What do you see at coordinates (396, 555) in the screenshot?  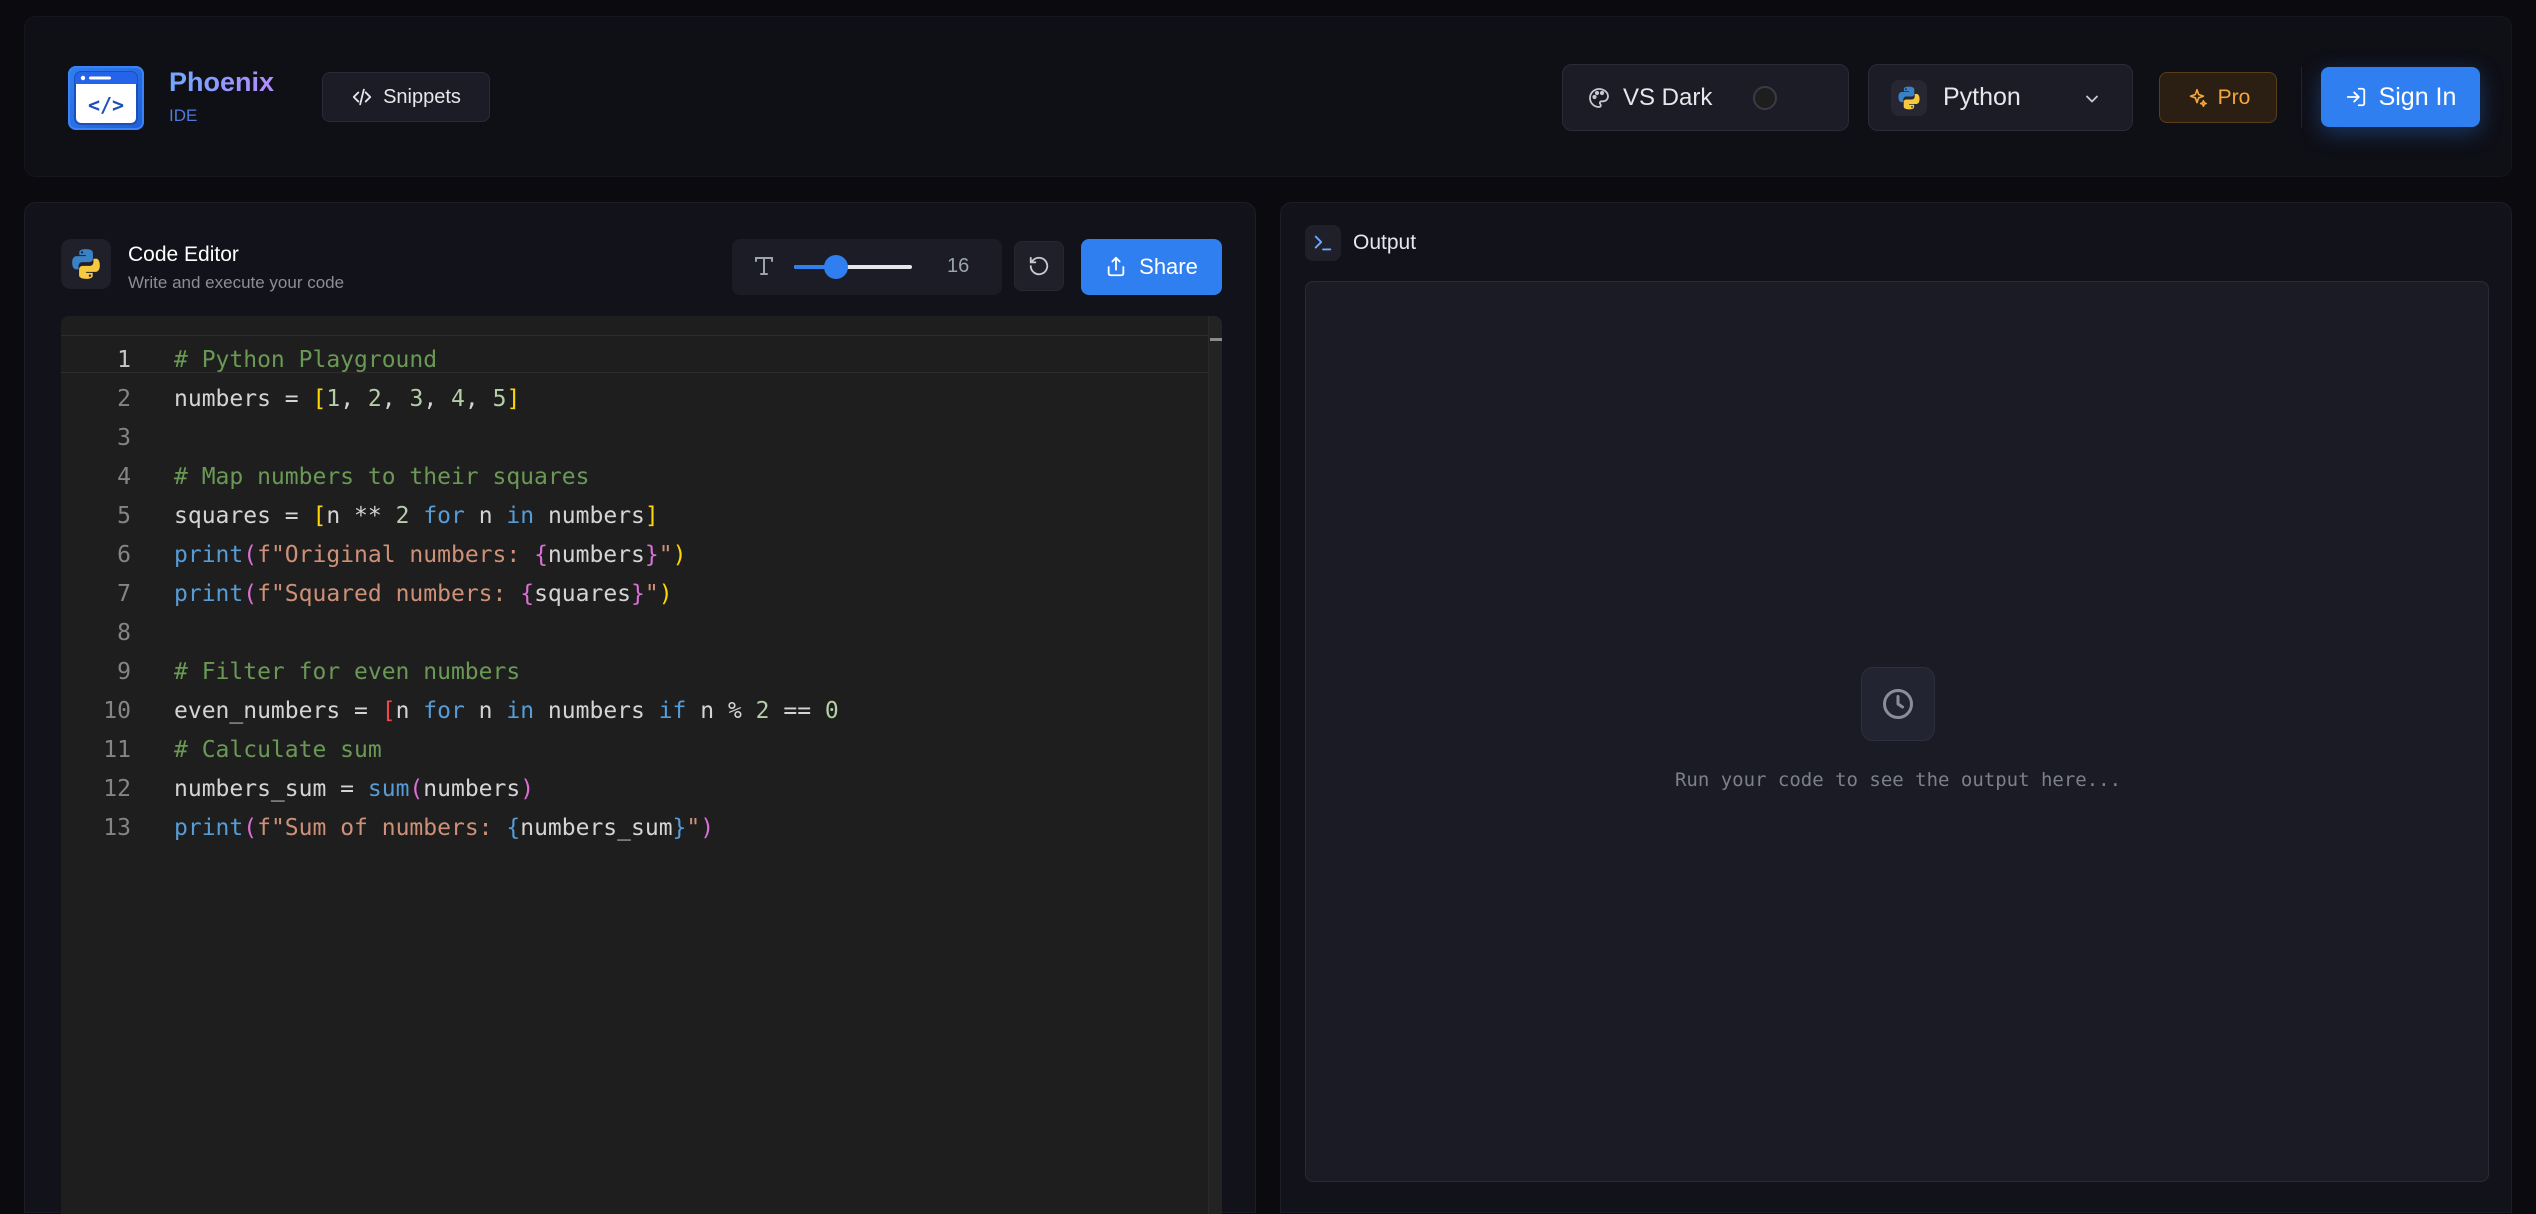 I see `code-token: f"Original numbers:` at bounding box center [396, 555].